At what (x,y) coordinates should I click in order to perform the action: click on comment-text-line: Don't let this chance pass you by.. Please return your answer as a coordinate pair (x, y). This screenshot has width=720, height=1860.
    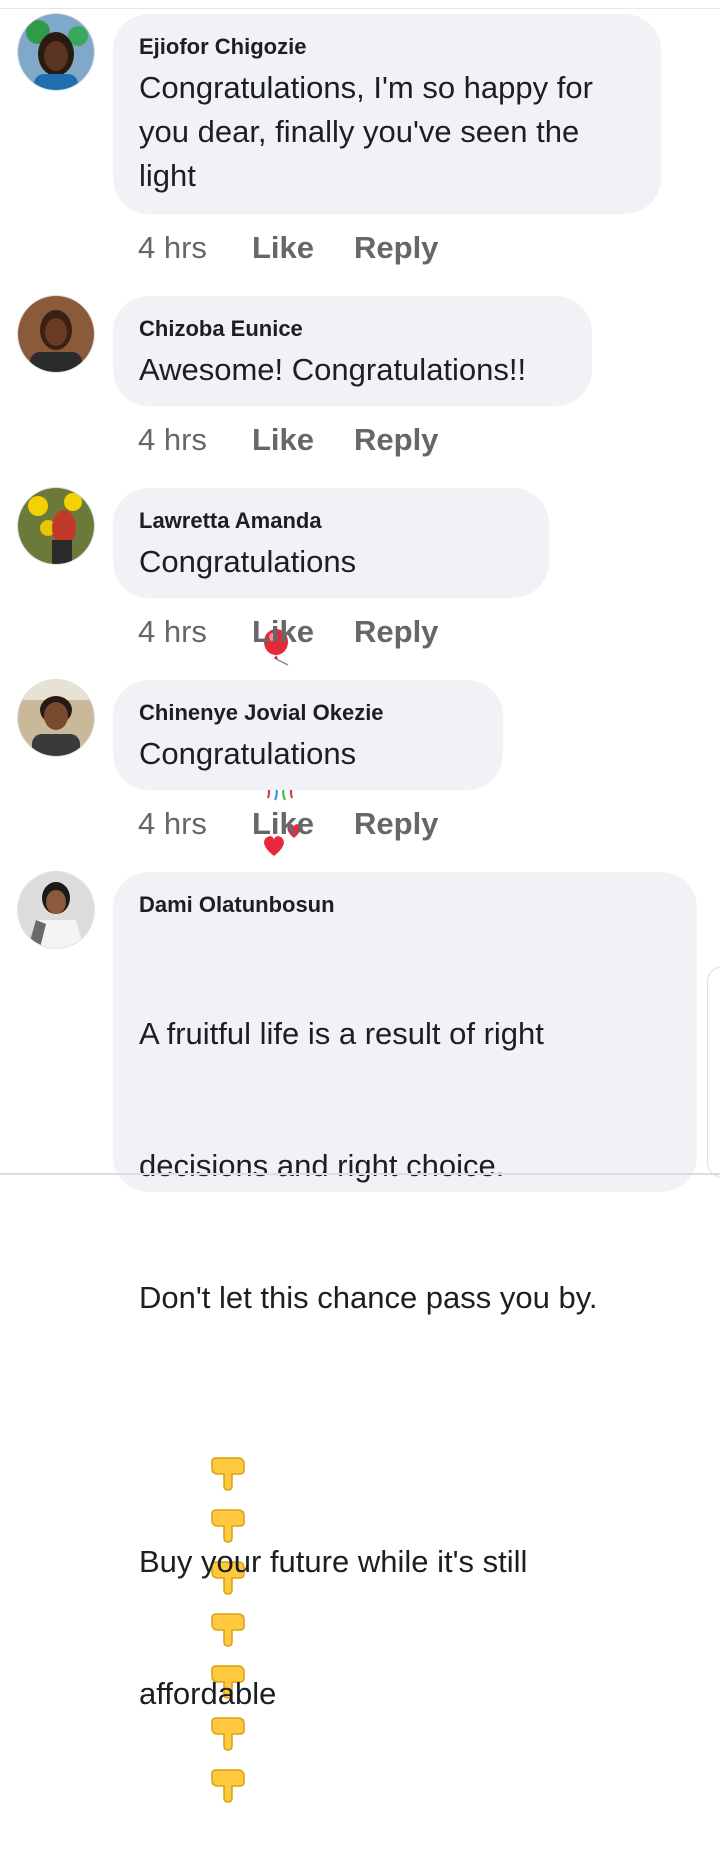
    Looking at the image, I should click on (368, 1297).